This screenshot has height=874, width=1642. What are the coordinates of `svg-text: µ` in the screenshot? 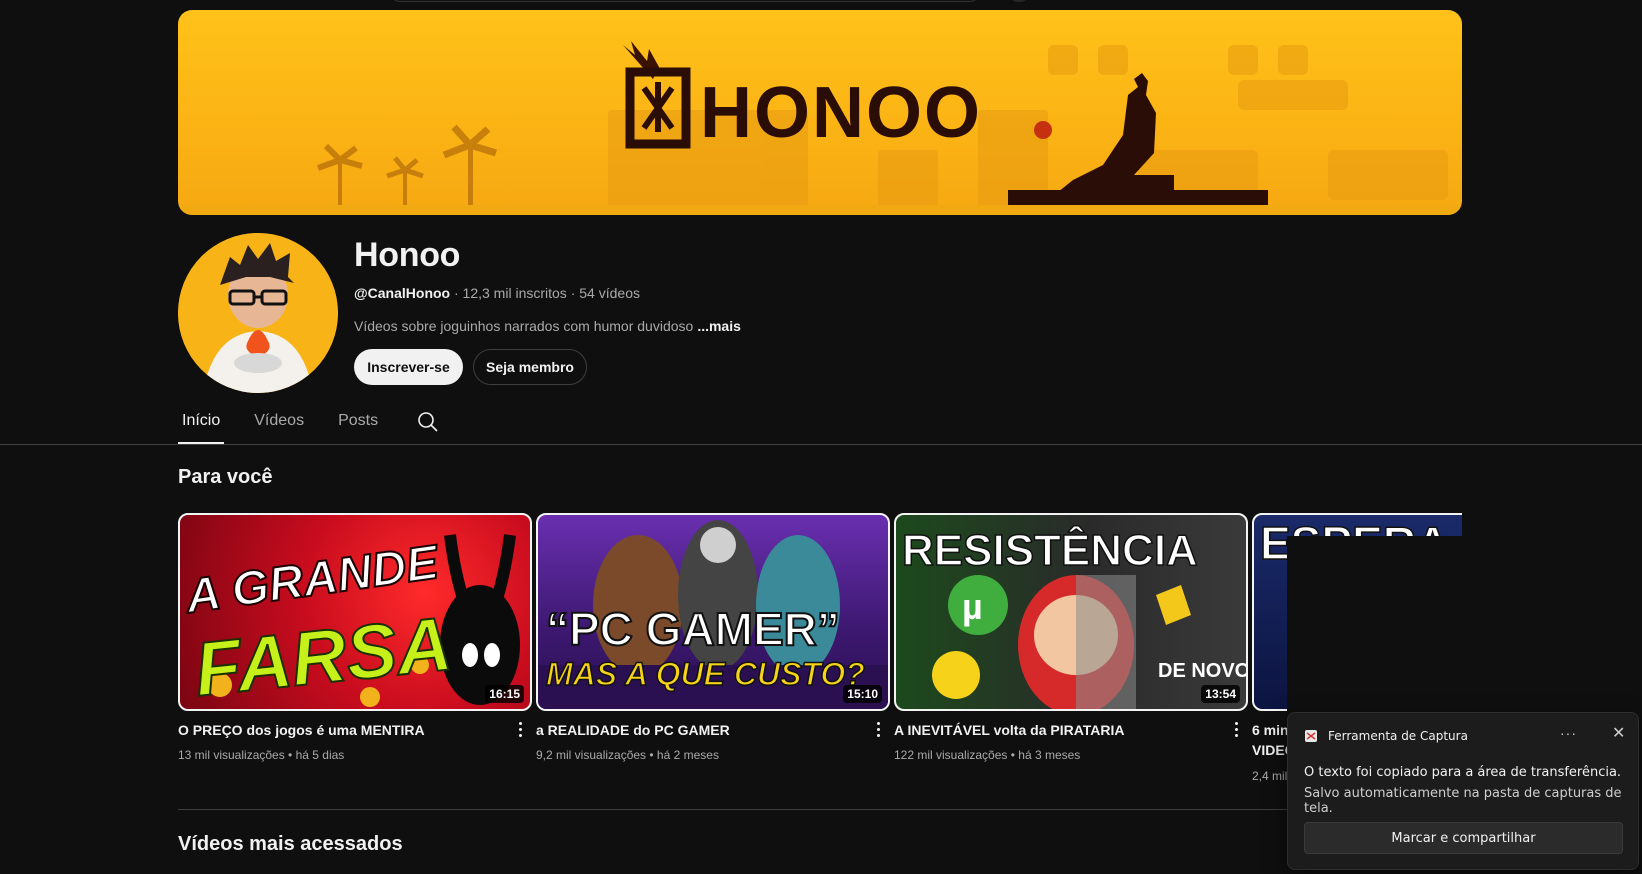 It's located at (972, 606).